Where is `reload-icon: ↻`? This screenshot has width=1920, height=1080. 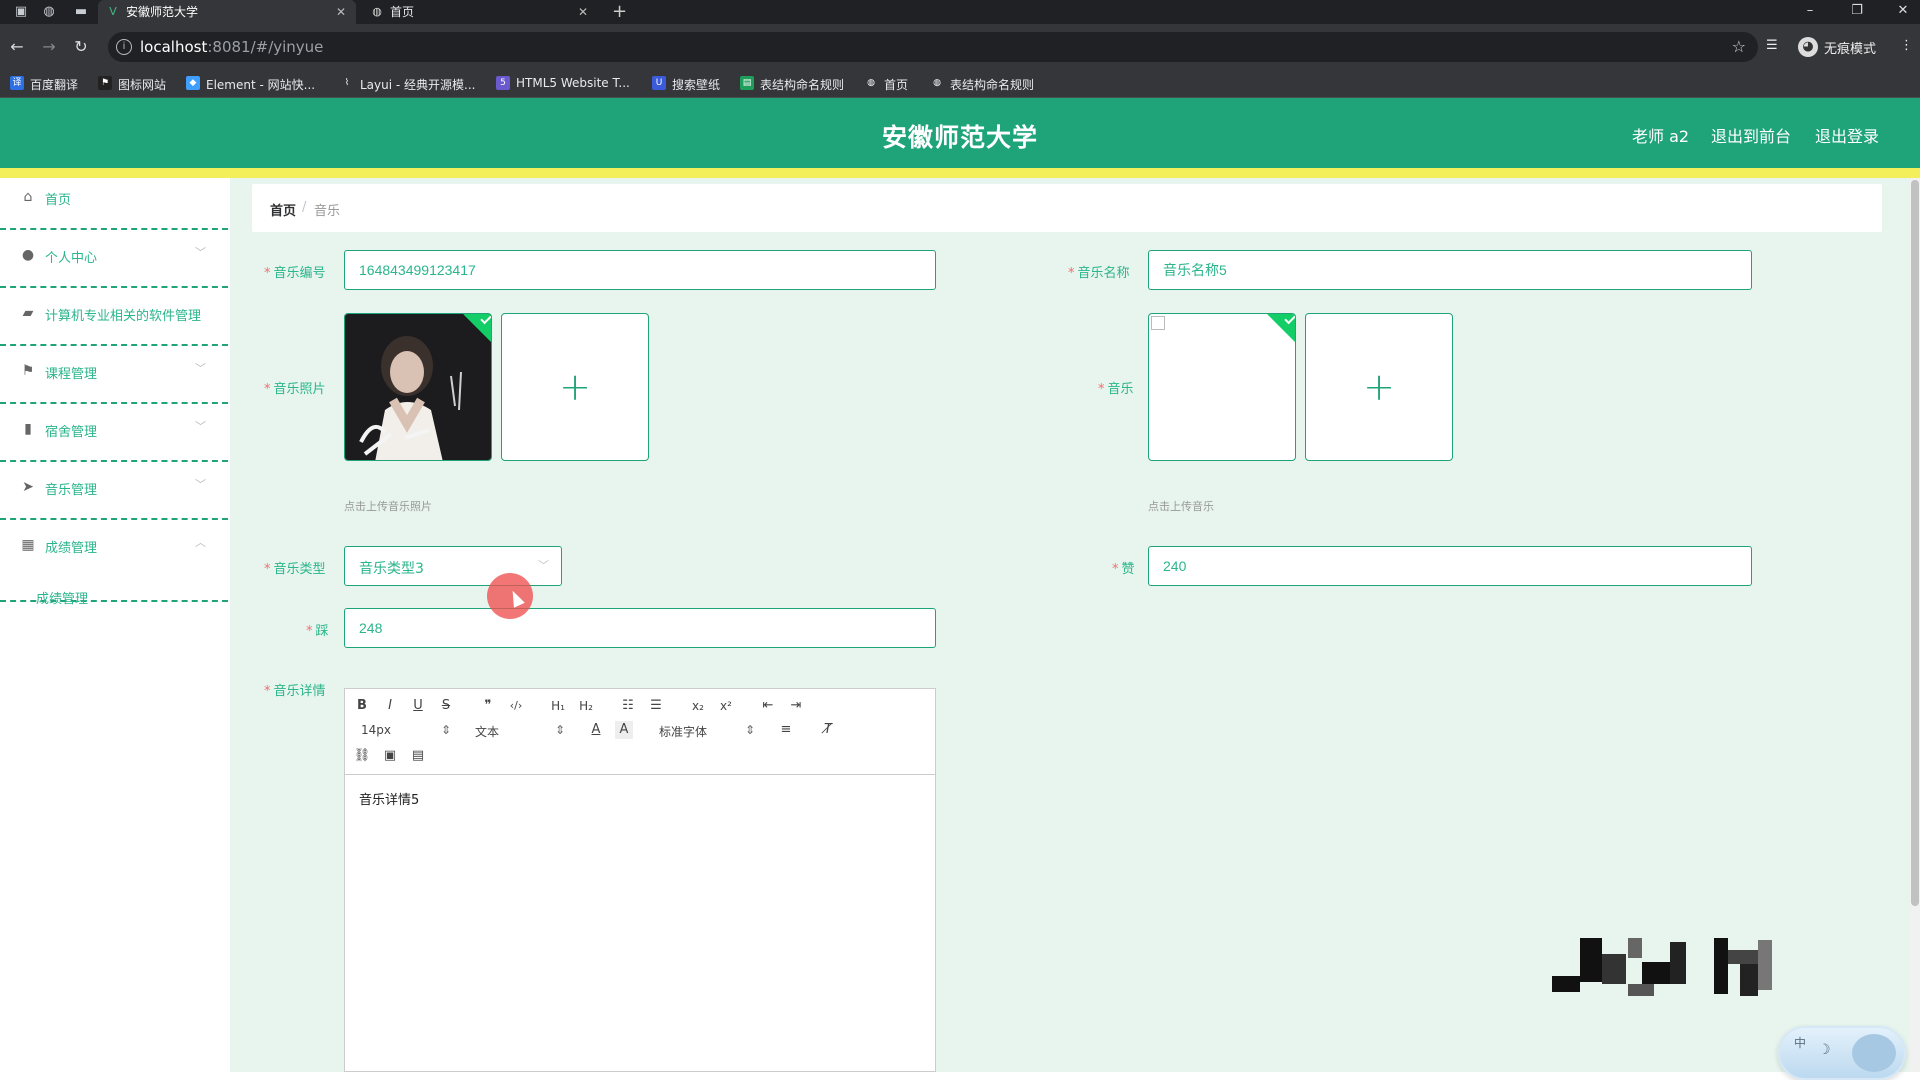
reload-icon: ↻ is located at coordinates (81, 47).